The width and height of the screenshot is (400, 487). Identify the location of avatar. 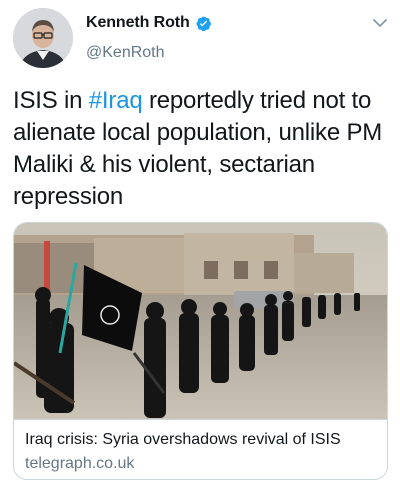
(43, 38).